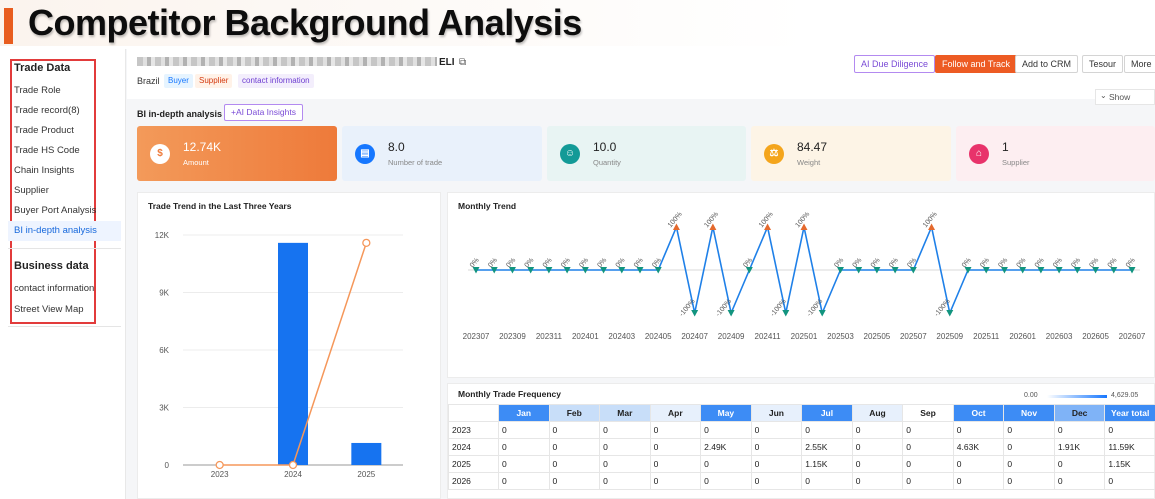 Image resolution: width=1155 pixels, height=499 pixels. What do you see at coordinates (1059, 336) in the screenshot?
I see `x-tick-label: 202603` at bounding box center [1059, 336].